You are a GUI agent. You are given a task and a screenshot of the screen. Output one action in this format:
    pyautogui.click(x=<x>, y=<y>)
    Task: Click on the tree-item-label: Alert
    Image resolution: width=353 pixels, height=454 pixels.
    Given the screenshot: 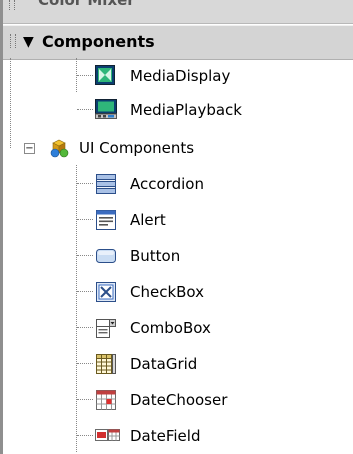 What is the action you would take?
    pyautogui.click(x=148, y=220)
    